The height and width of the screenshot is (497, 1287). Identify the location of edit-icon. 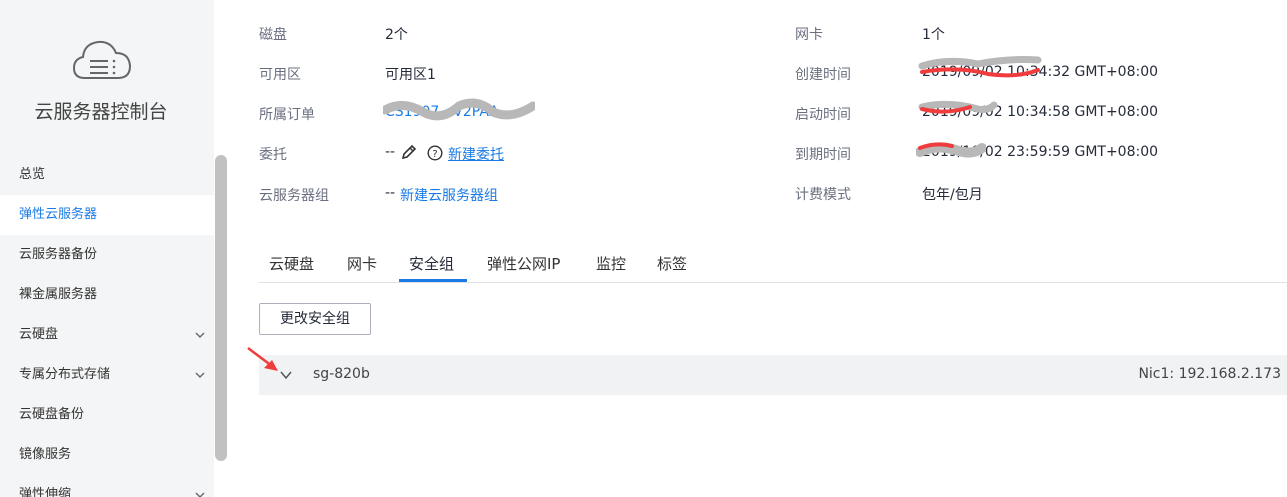
(408, 152).